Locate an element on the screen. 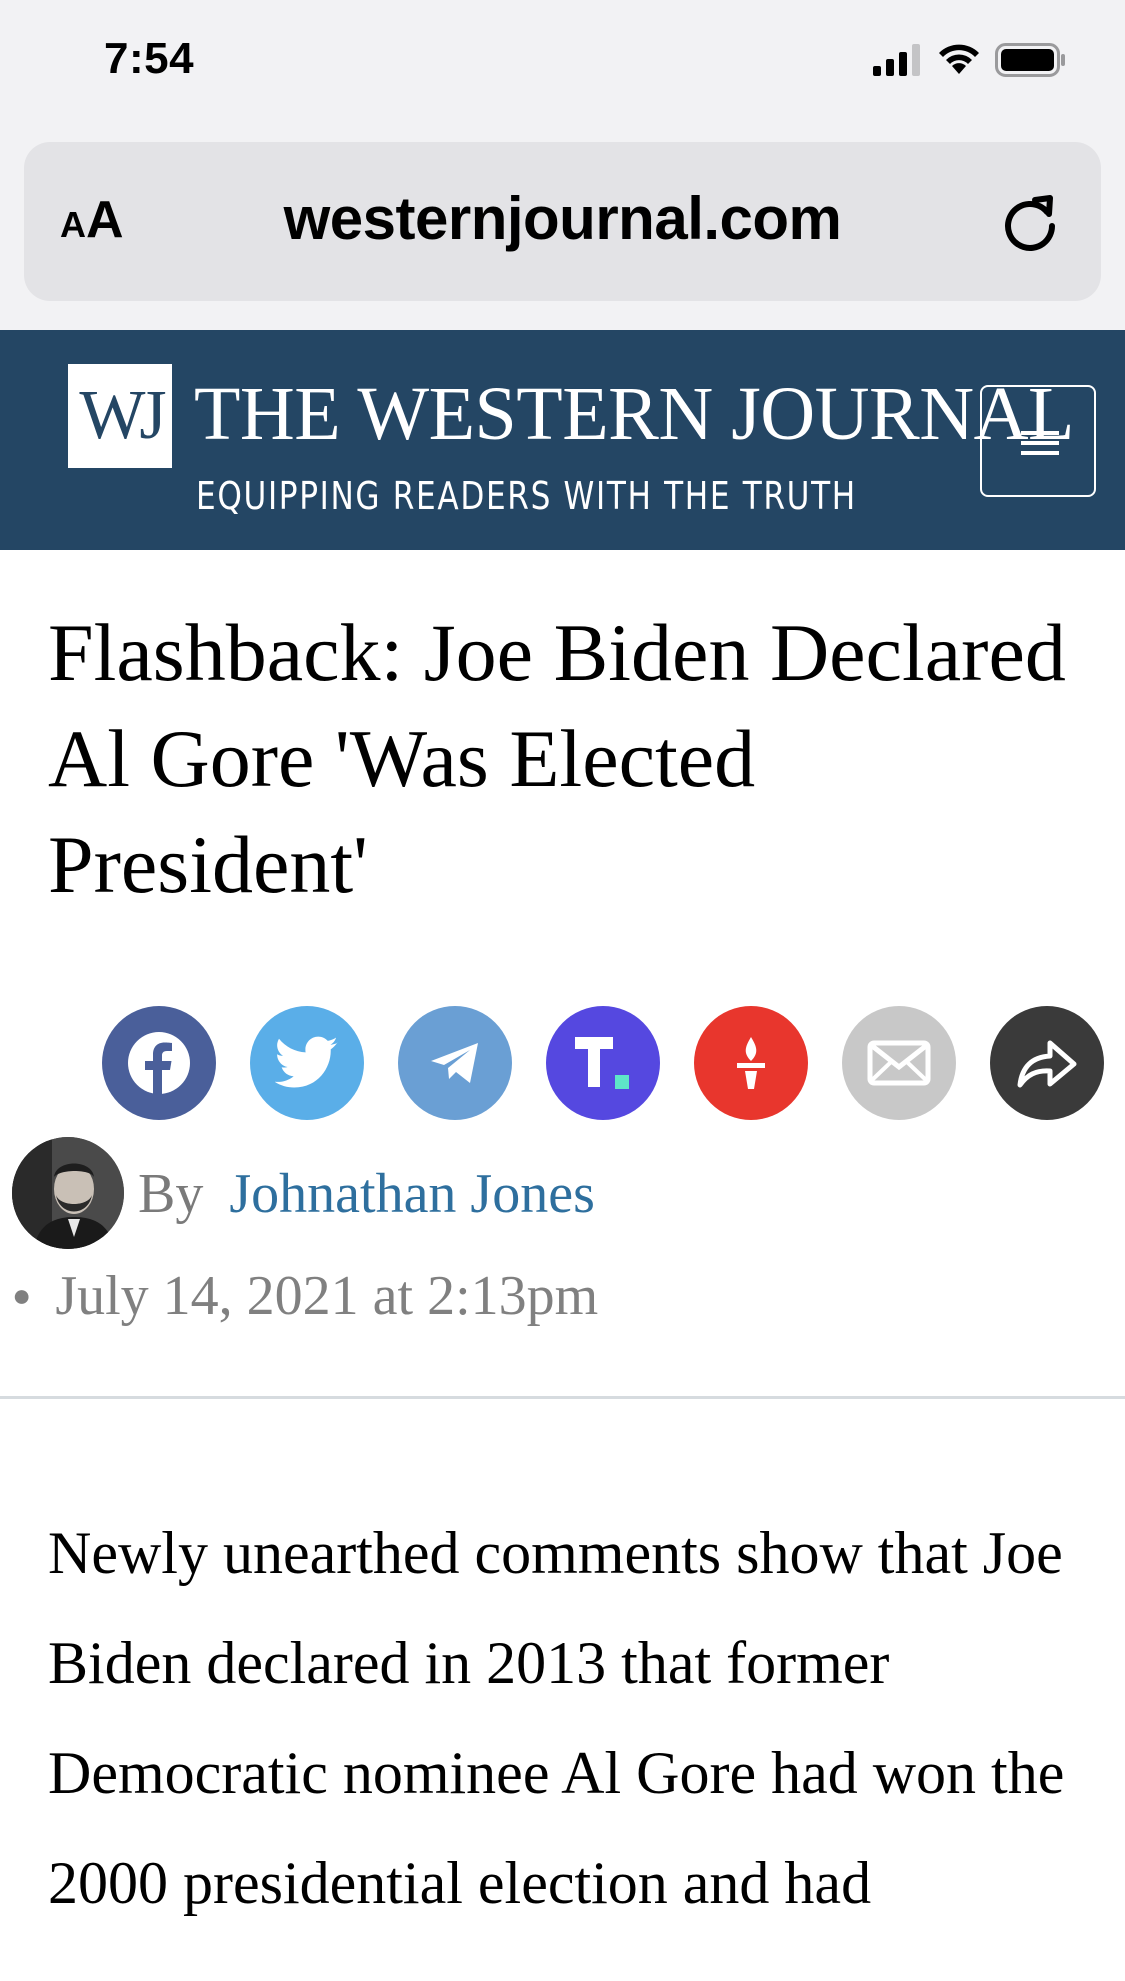 The image size is (1125, 1981). email-share-button is located at coordinates (899, 1063).